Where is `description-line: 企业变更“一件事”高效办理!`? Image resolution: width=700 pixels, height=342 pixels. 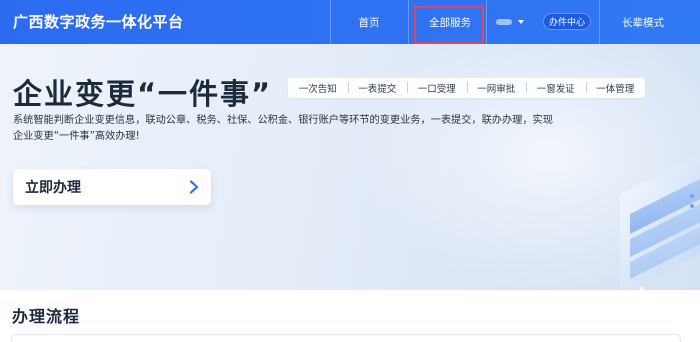
description-line: 企业变更“一件事”高效办理! is located at coordinates (76, 136).